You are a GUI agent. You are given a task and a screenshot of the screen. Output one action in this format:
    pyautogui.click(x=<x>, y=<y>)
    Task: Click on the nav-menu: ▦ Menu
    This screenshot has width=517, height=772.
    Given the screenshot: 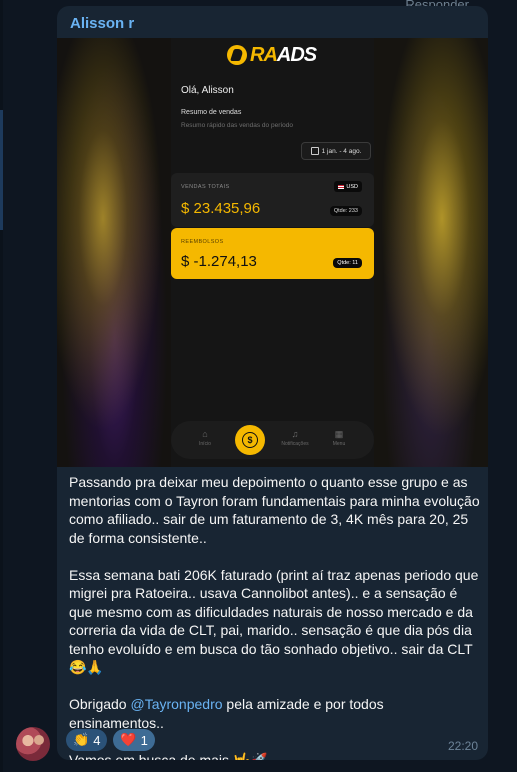 What is the action you would take?
    pyautogui.click(x=339, y=438)
    